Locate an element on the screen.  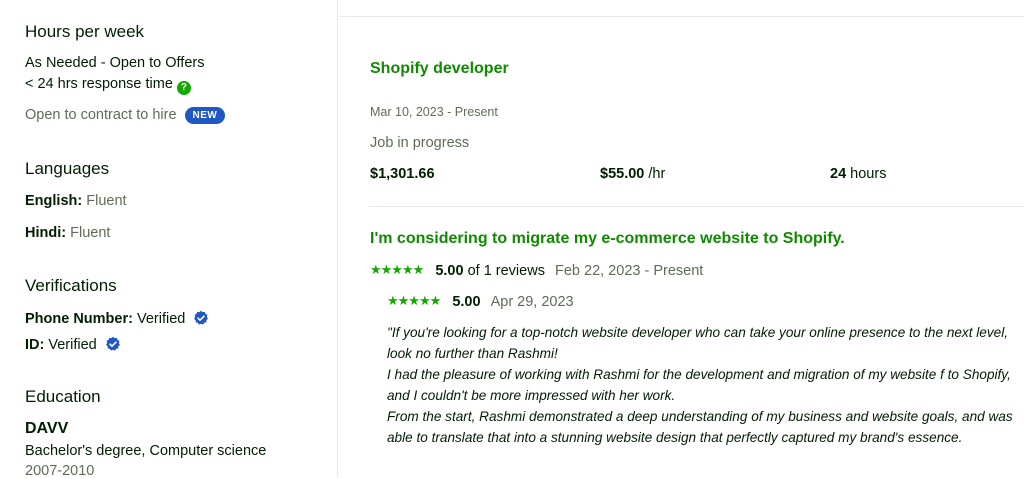
contract-to-hire-text: Open to contract to hire is located at coordinates (101, 115).